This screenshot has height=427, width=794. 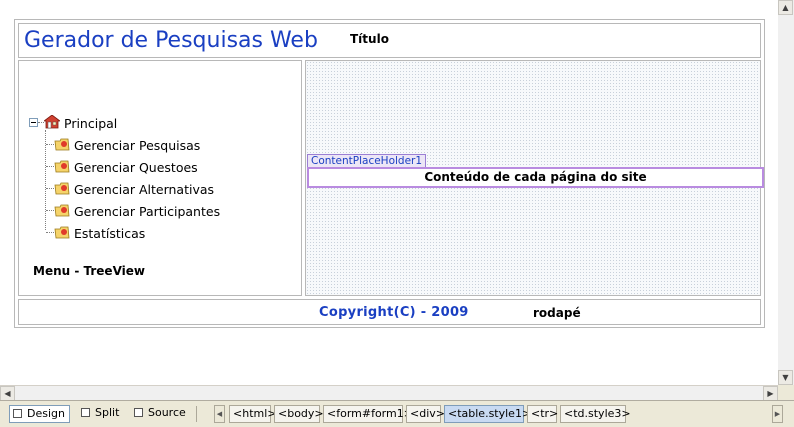 What do you see at coordinates (389, 393) in the screenshot?
I see `horizontal-scrollbar: ◀ ▶` at bounding box center [389, 393].